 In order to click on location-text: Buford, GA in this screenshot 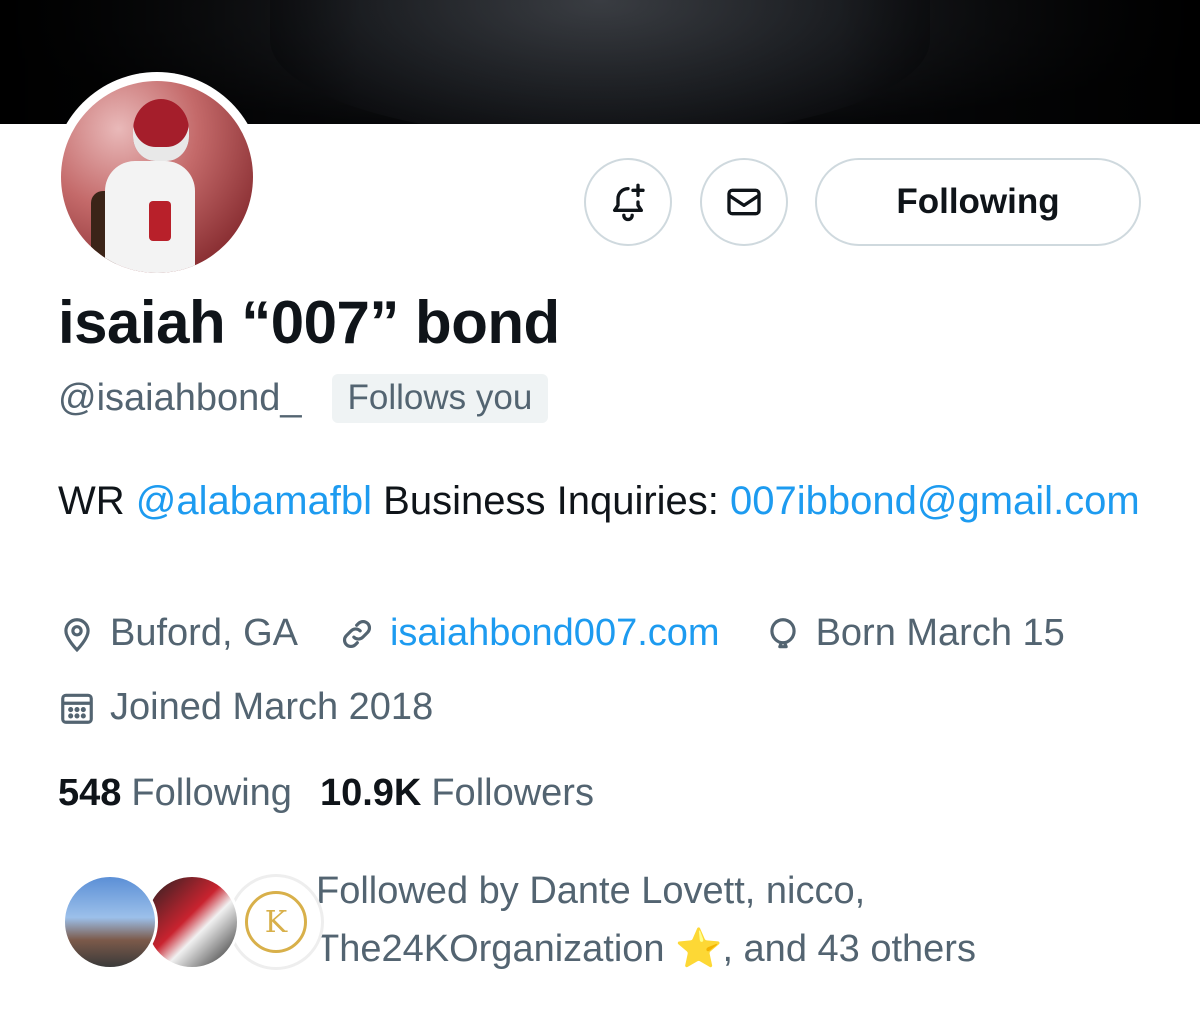, I will do `click(204, 633)`.